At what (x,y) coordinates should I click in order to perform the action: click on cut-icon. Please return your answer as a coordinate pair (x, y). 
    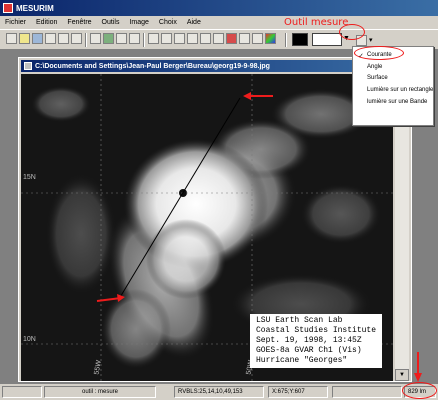
    Looking at the image, I should click on (134, 38).